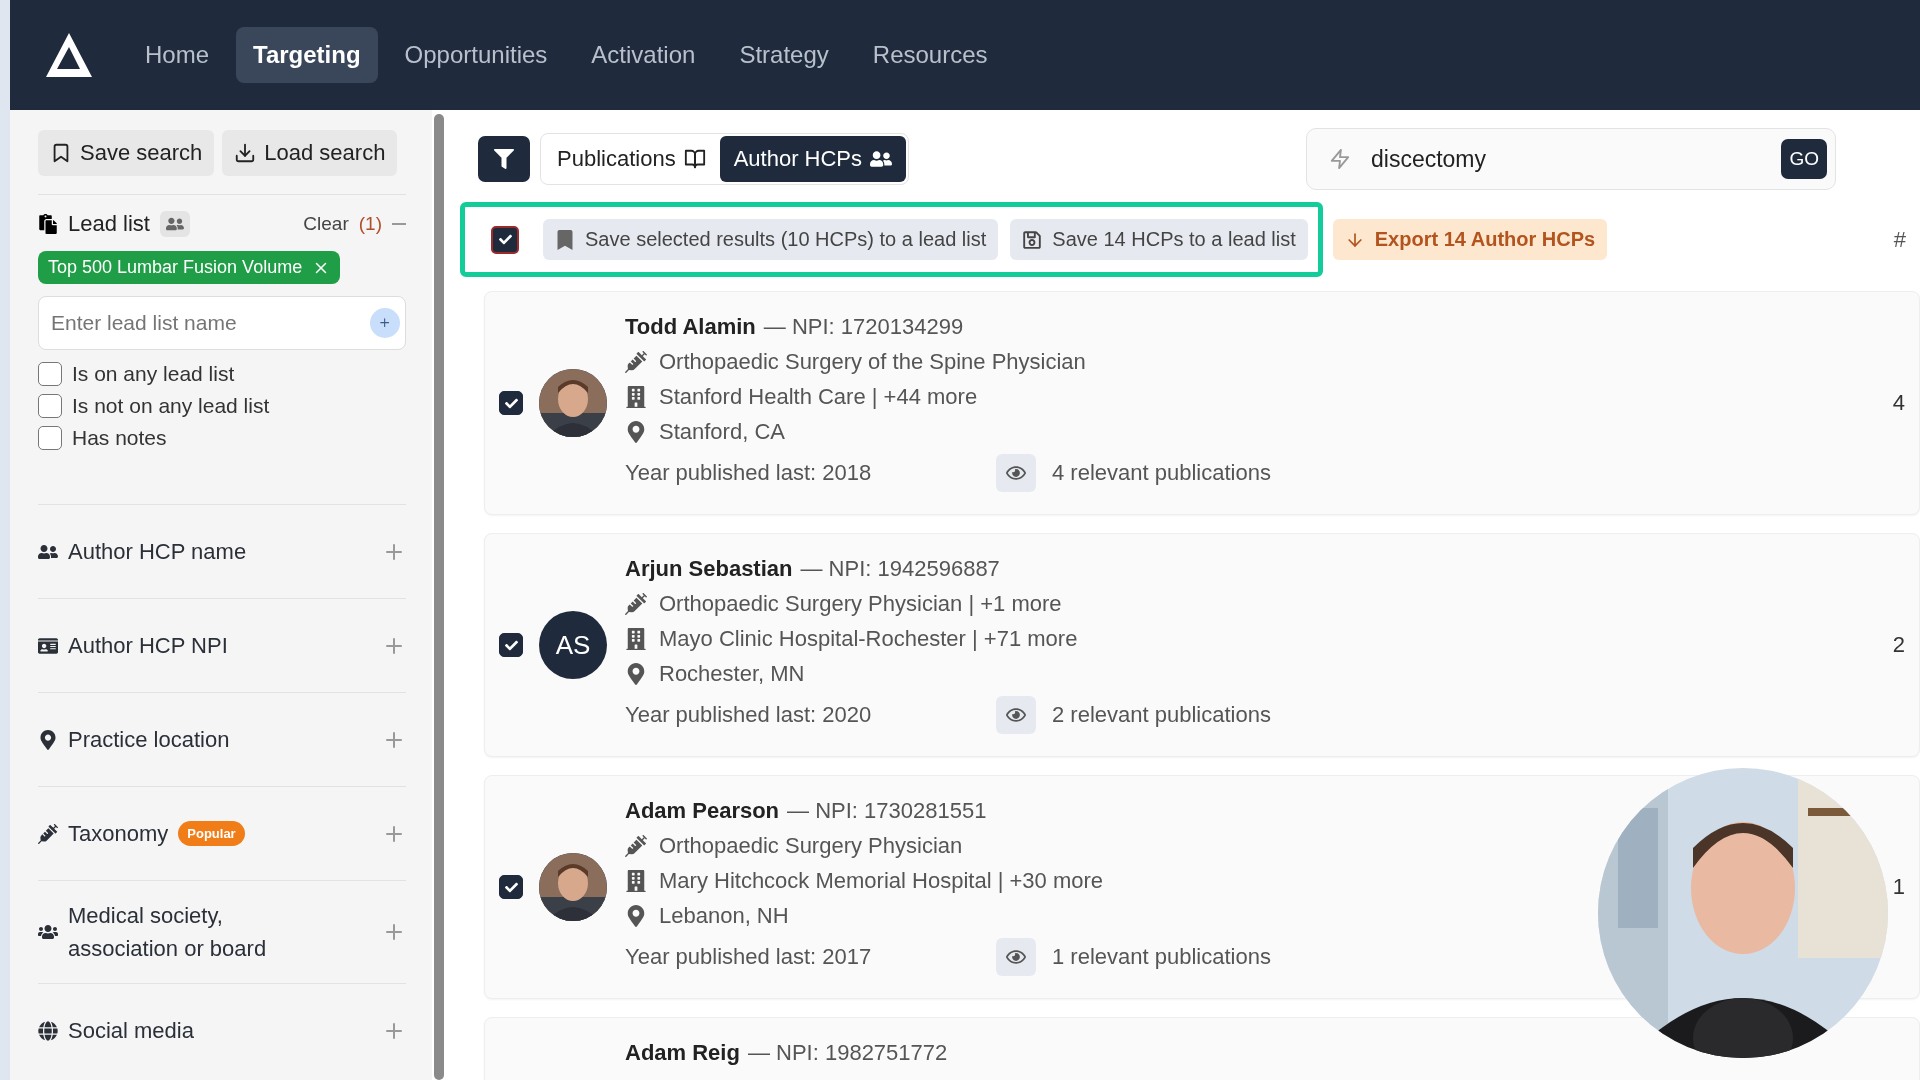  What do you see at coordinates (694, 159) in the screenshot?
I see `book-icon` at bounding box center [694, 159].